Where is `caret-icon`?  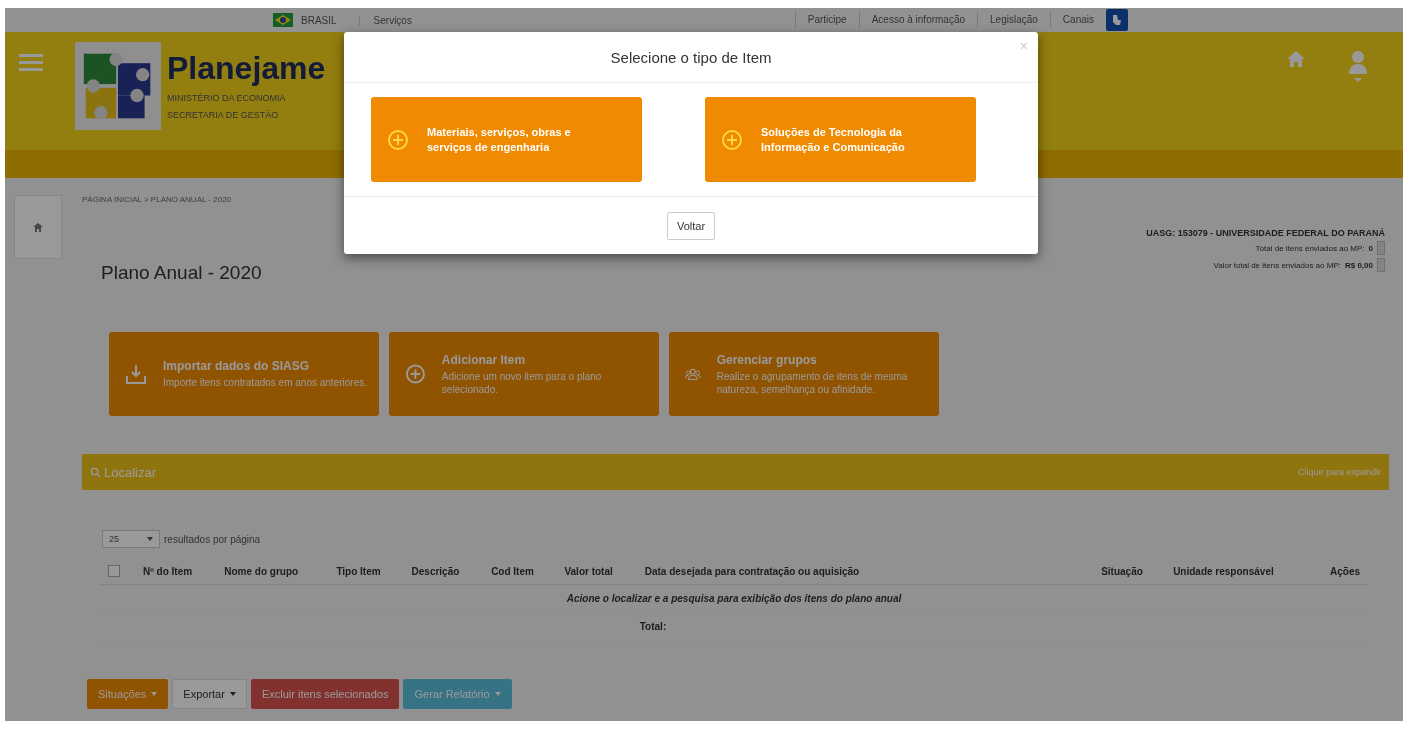
caret-icon is located at coordinates (150, 539).